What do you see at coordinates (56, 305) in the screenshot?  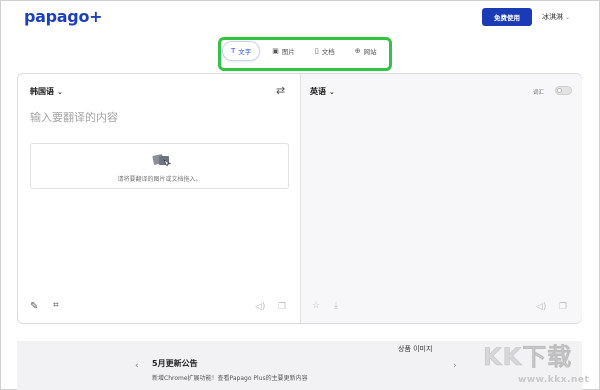 I see `crop-icon: ⌗` at bounding box center [56, 305].